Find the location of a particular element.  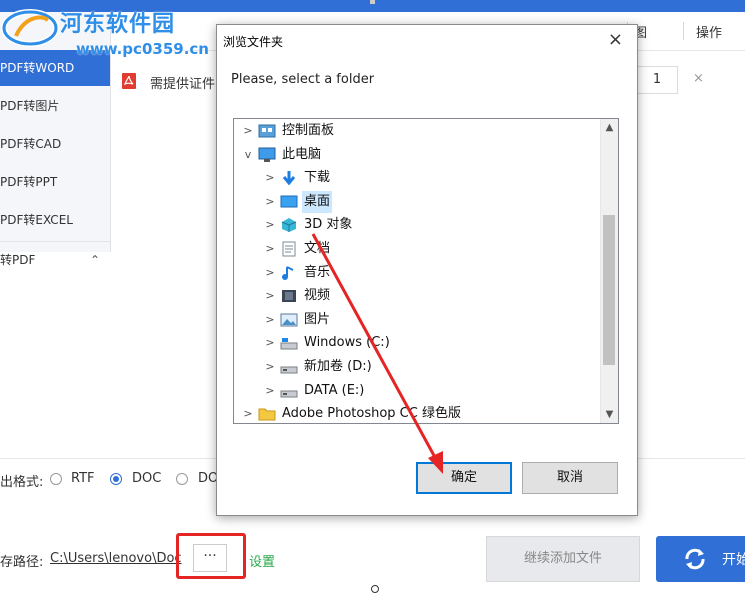

ok-button: 确定 is located at coordinates (464, 478).